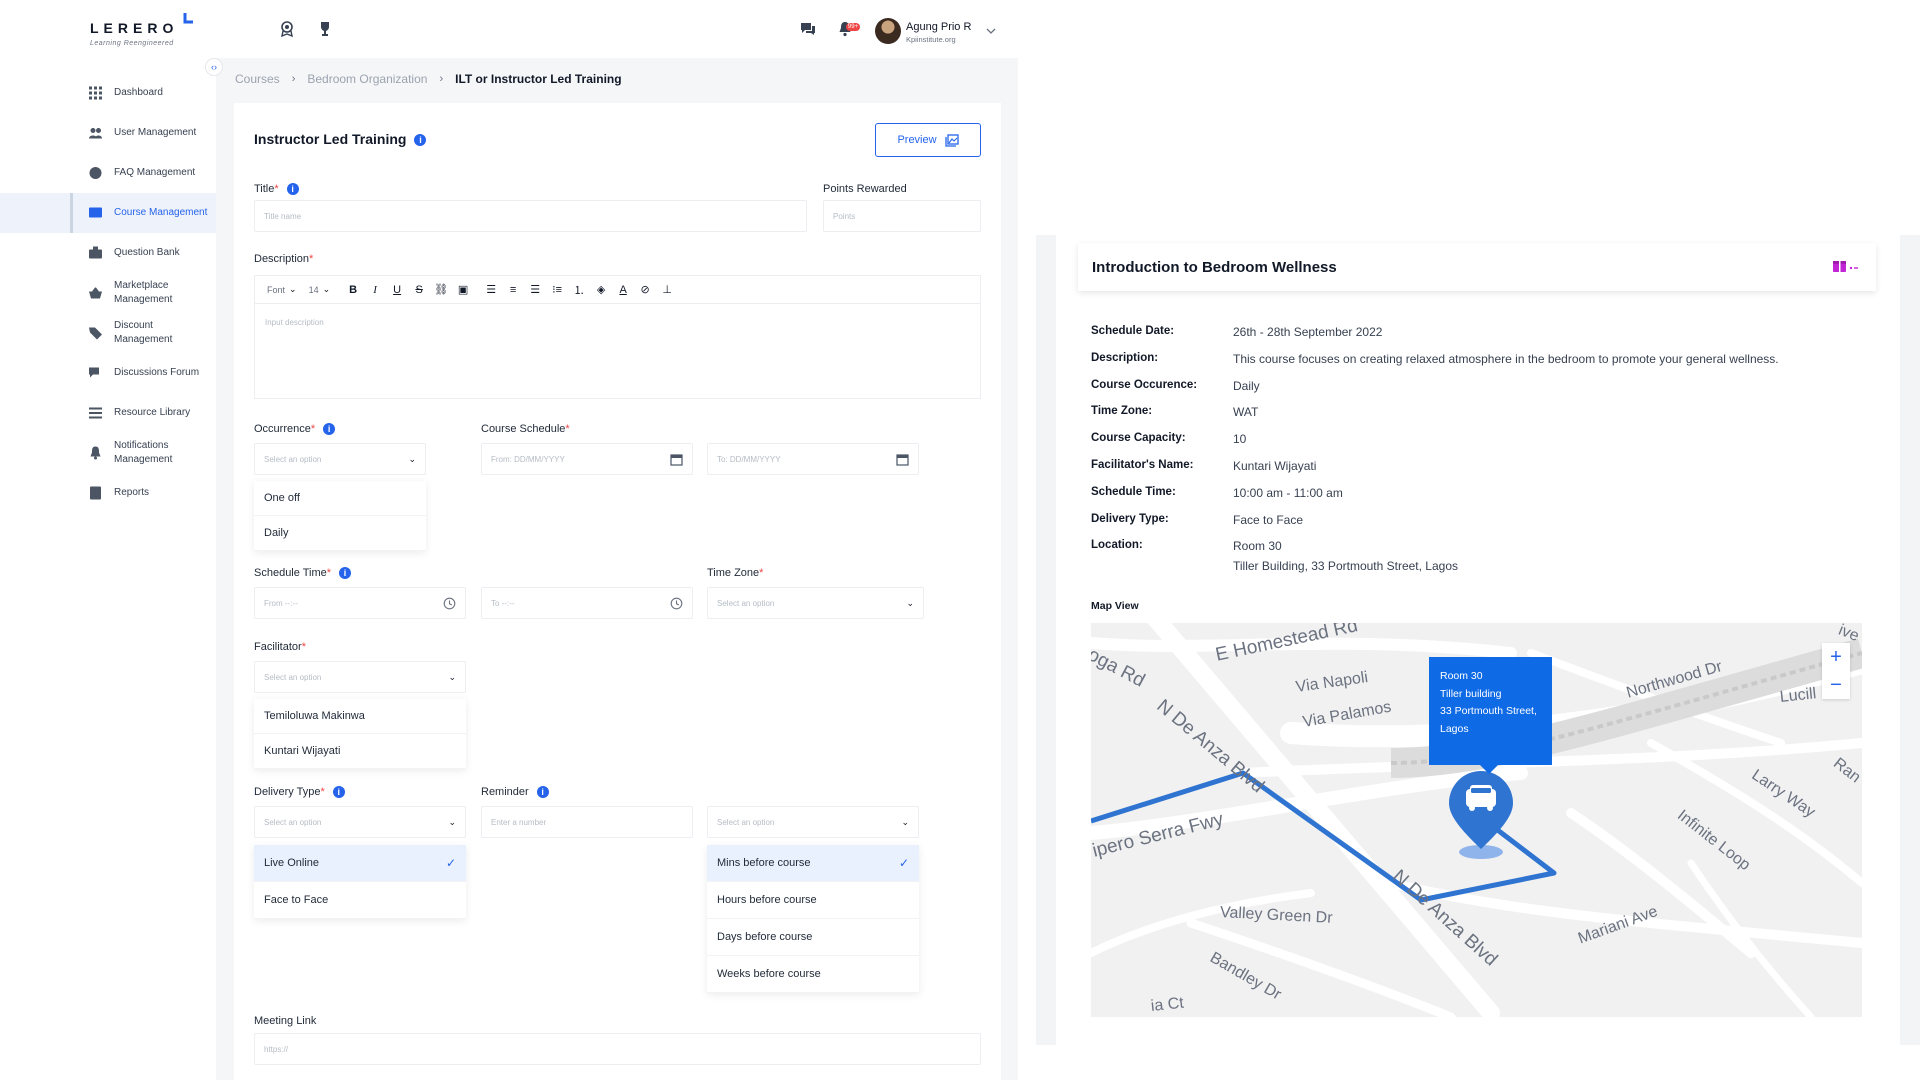 The image size is (1920, 1080). Describe the element at coordinates (1138, 438) in the screenshot. I see `detail-key: Course Capacity:` at that location.